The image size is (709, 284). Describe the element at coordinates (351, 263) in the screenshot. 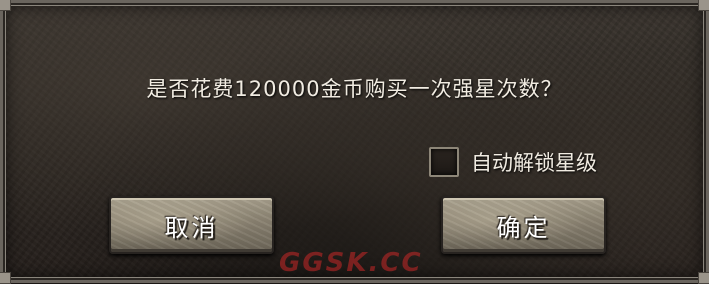

I see `watermark: GGSK.CC` at that location.